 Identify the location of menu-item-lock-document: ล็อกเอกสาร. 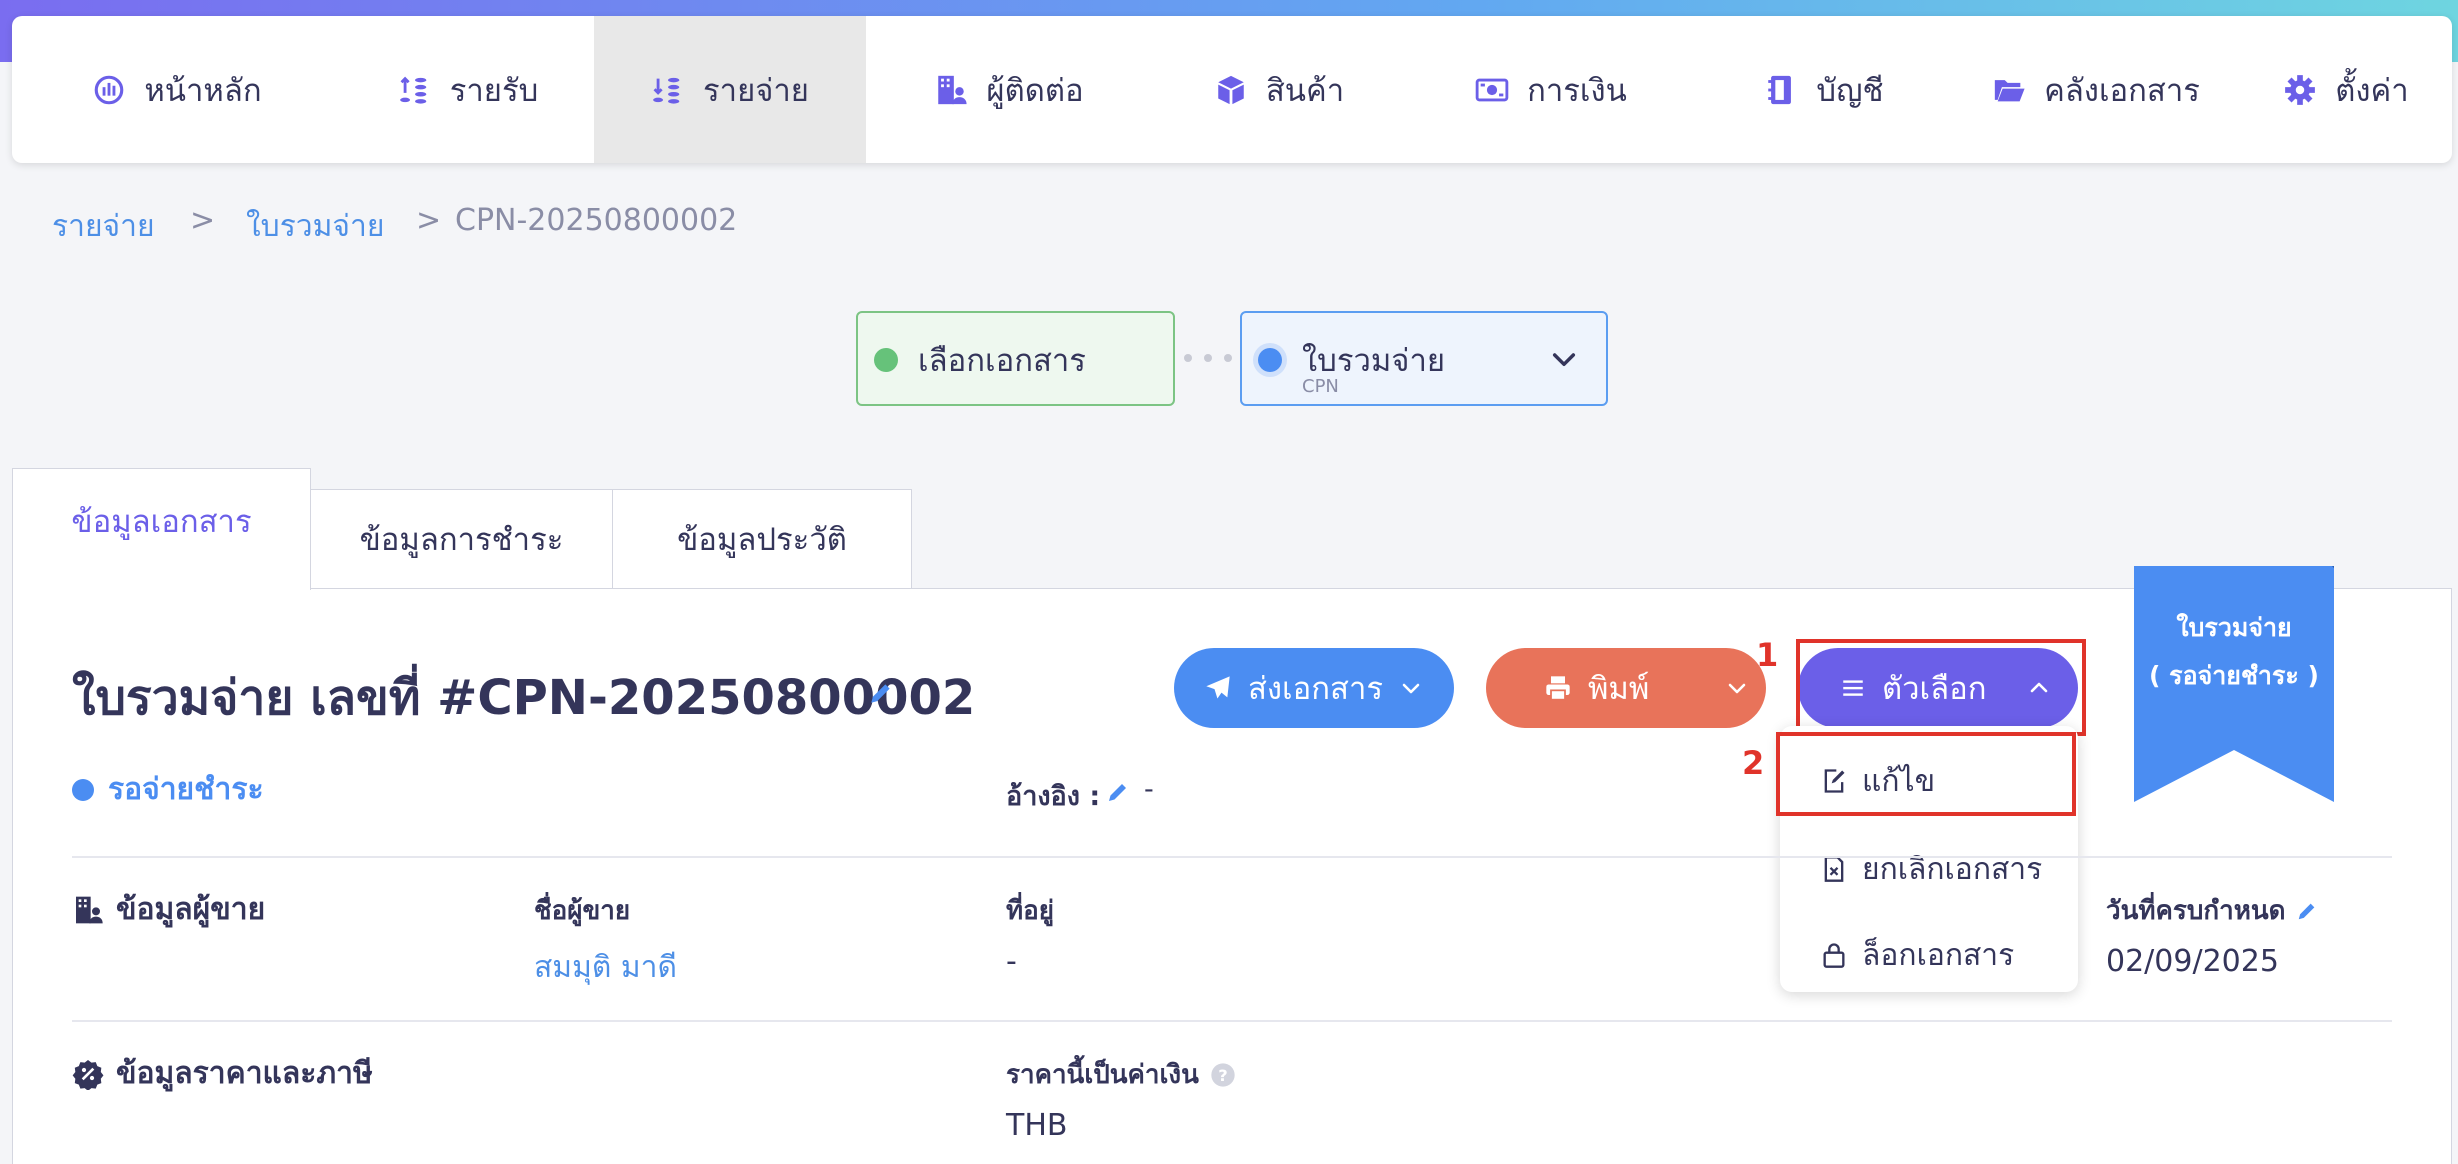
(1929, 955).